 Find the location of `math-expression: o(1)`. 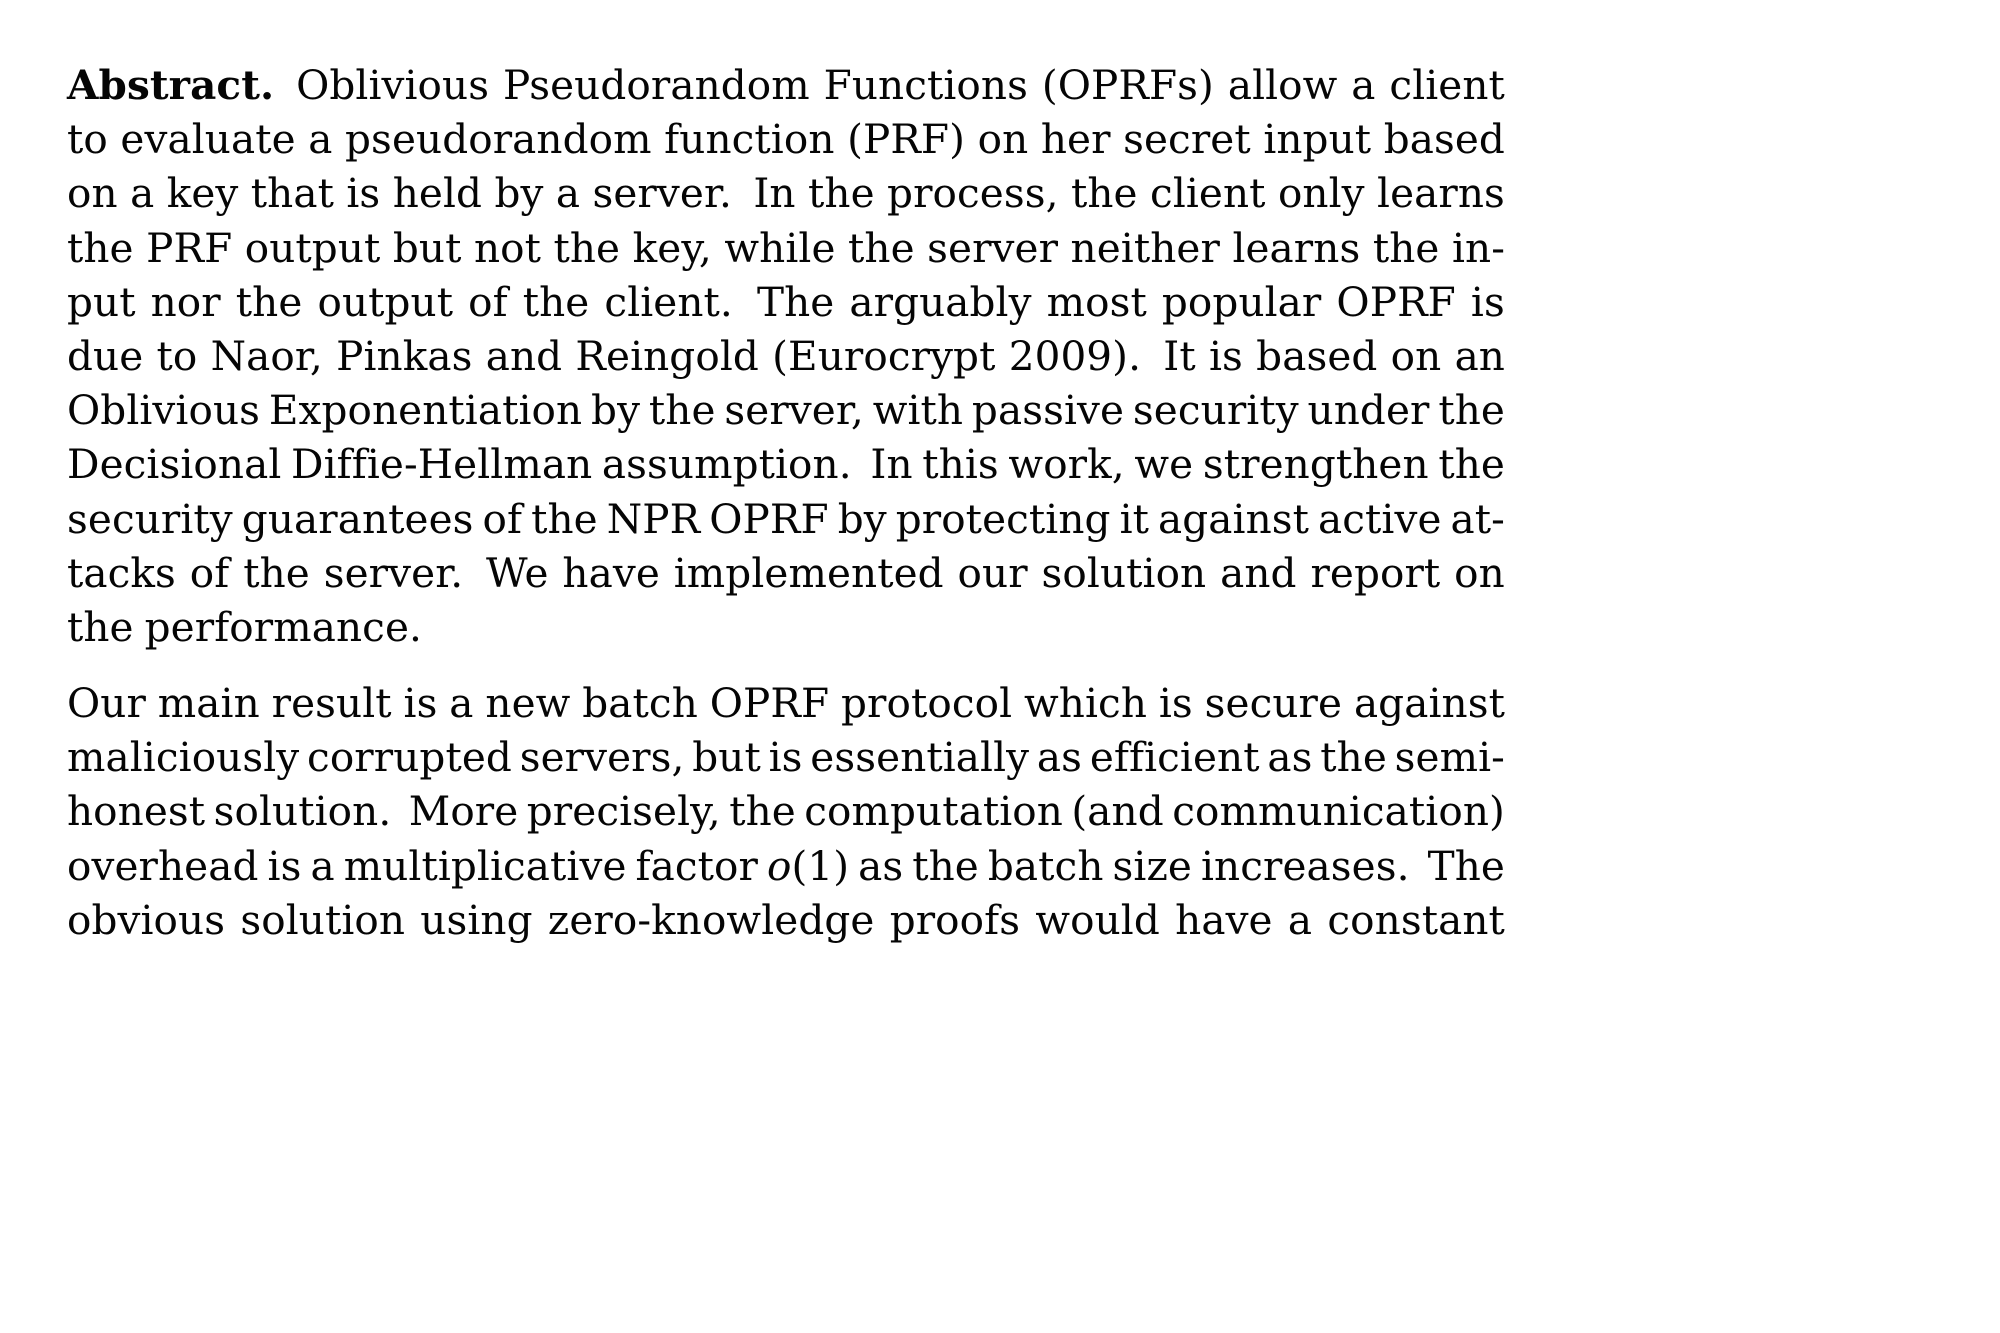

math-expression: o(1) is located at coordinates (808, 866).